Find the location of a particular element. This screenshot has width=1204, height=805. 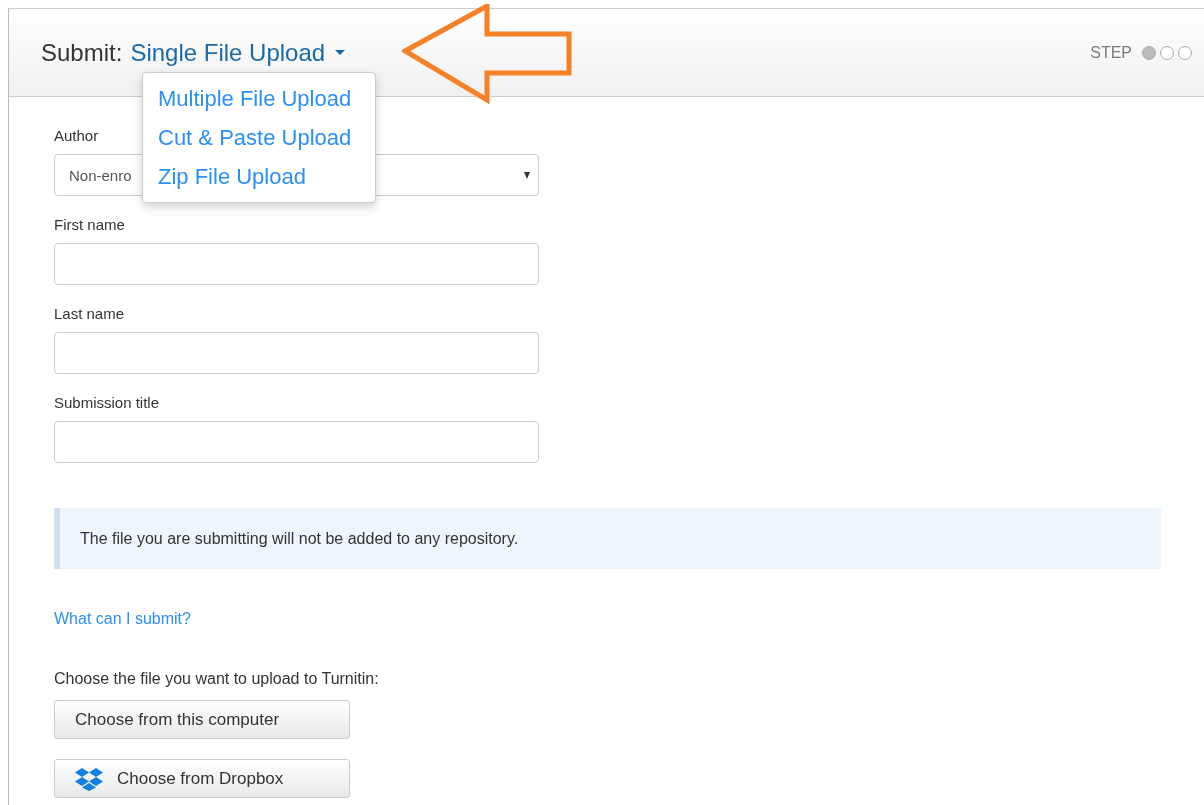

computer-upload-button: Choose from this computer is located at coordinates (202, 719).